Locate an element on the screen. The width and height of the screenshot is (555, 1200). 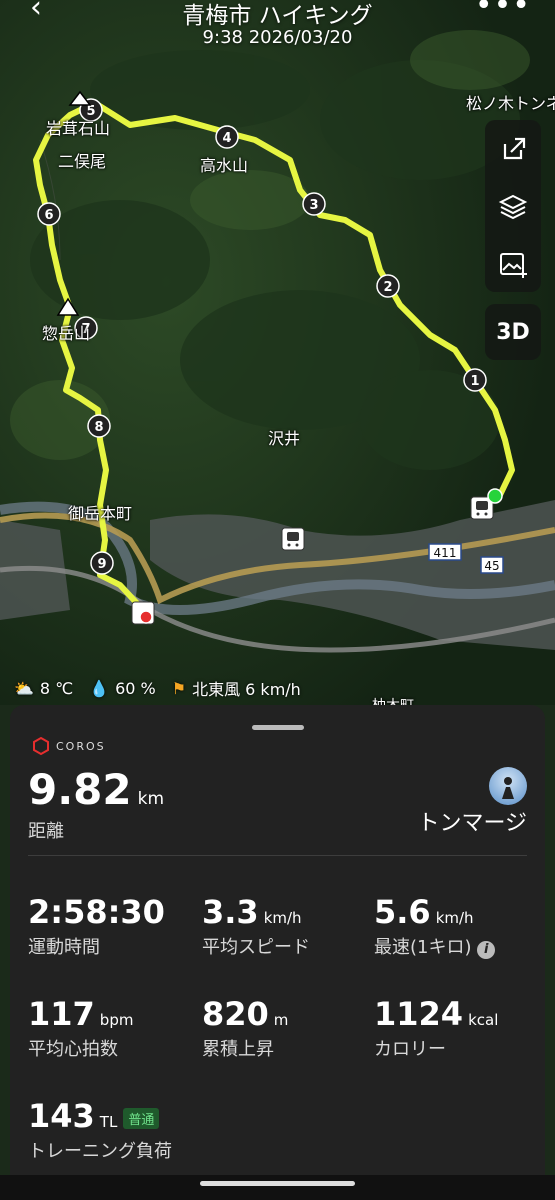
route-marker-1: 1 is located at coordinates (475, 380).